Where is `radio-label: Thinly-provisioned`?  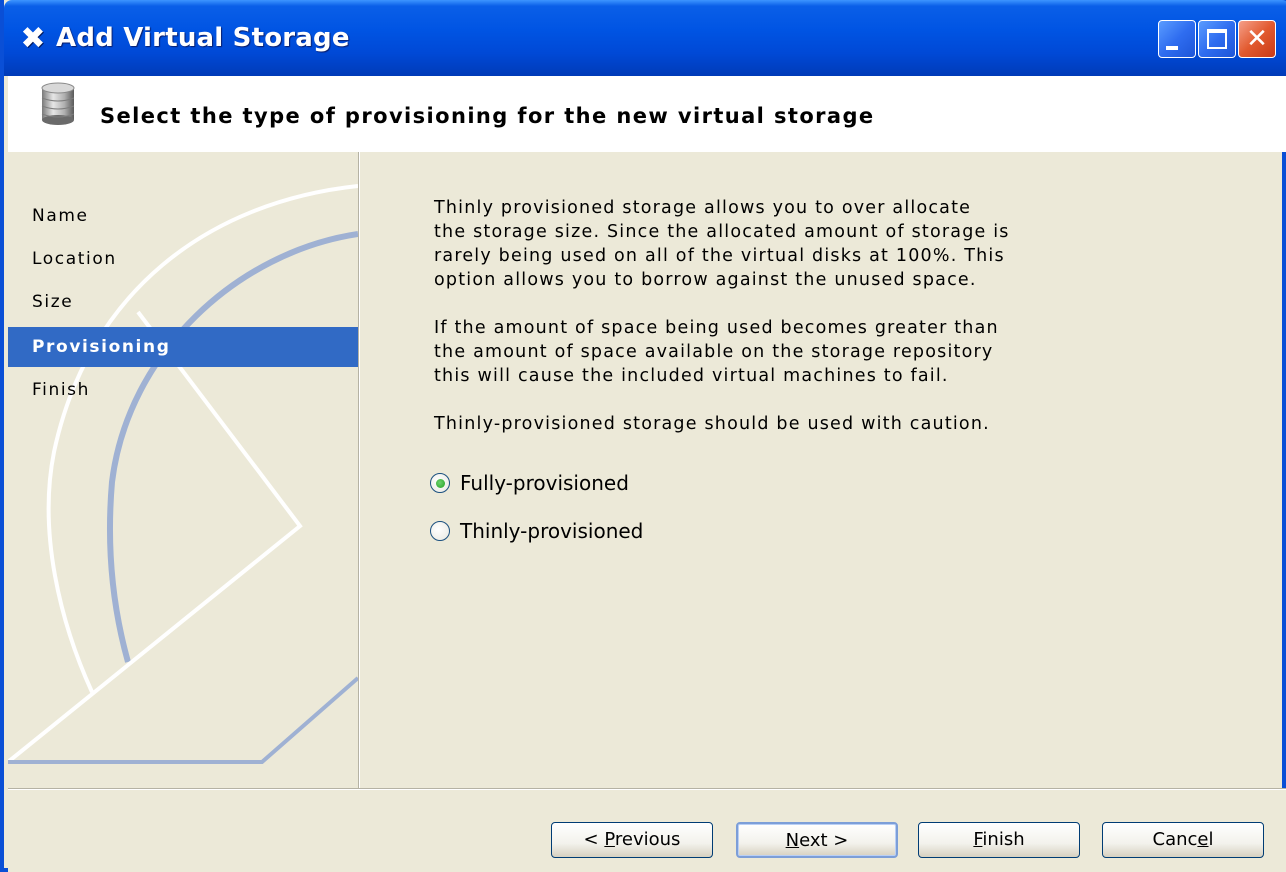
radio-label: Thinly-provisioned is located at coordinates (552, 531).